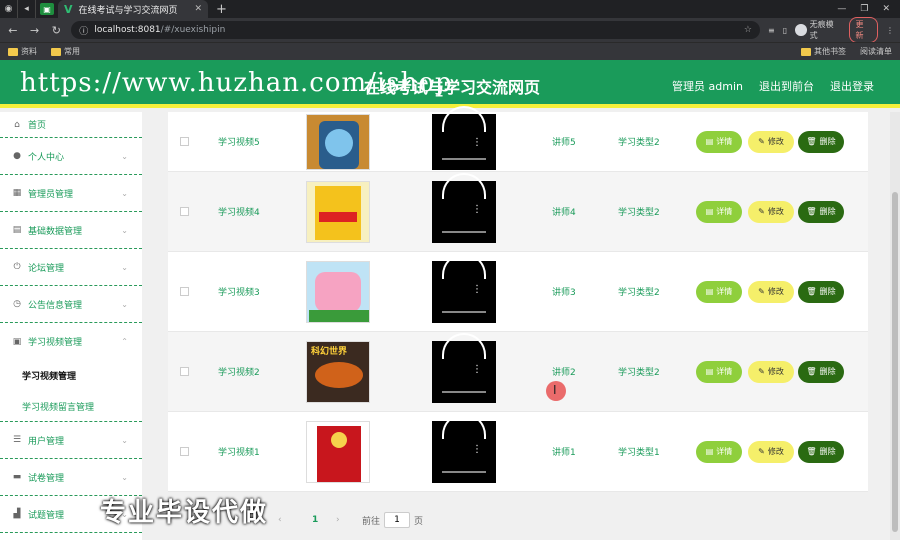 Image resolution: width=900 pixels, height=540 pixels. I want to click on back-icon: ←, so click(13, 30).